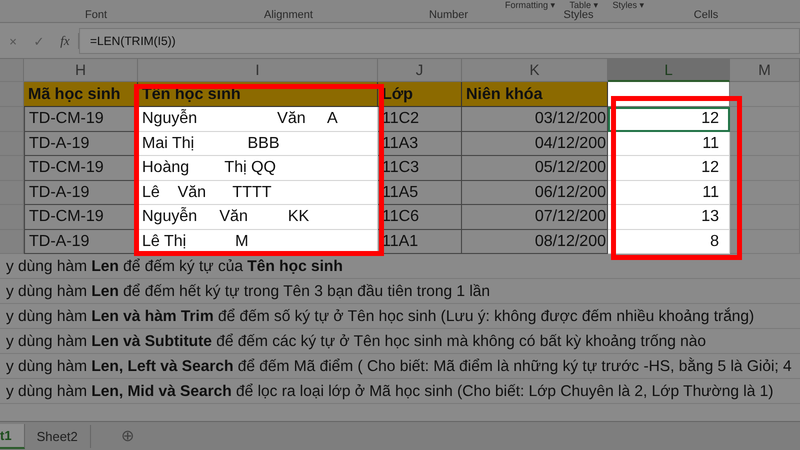 This screenshot has height=450, width=800. Describe the element at coordinates (420, 119) in the screenshot. I see `table-cell: 11C2` at that location.